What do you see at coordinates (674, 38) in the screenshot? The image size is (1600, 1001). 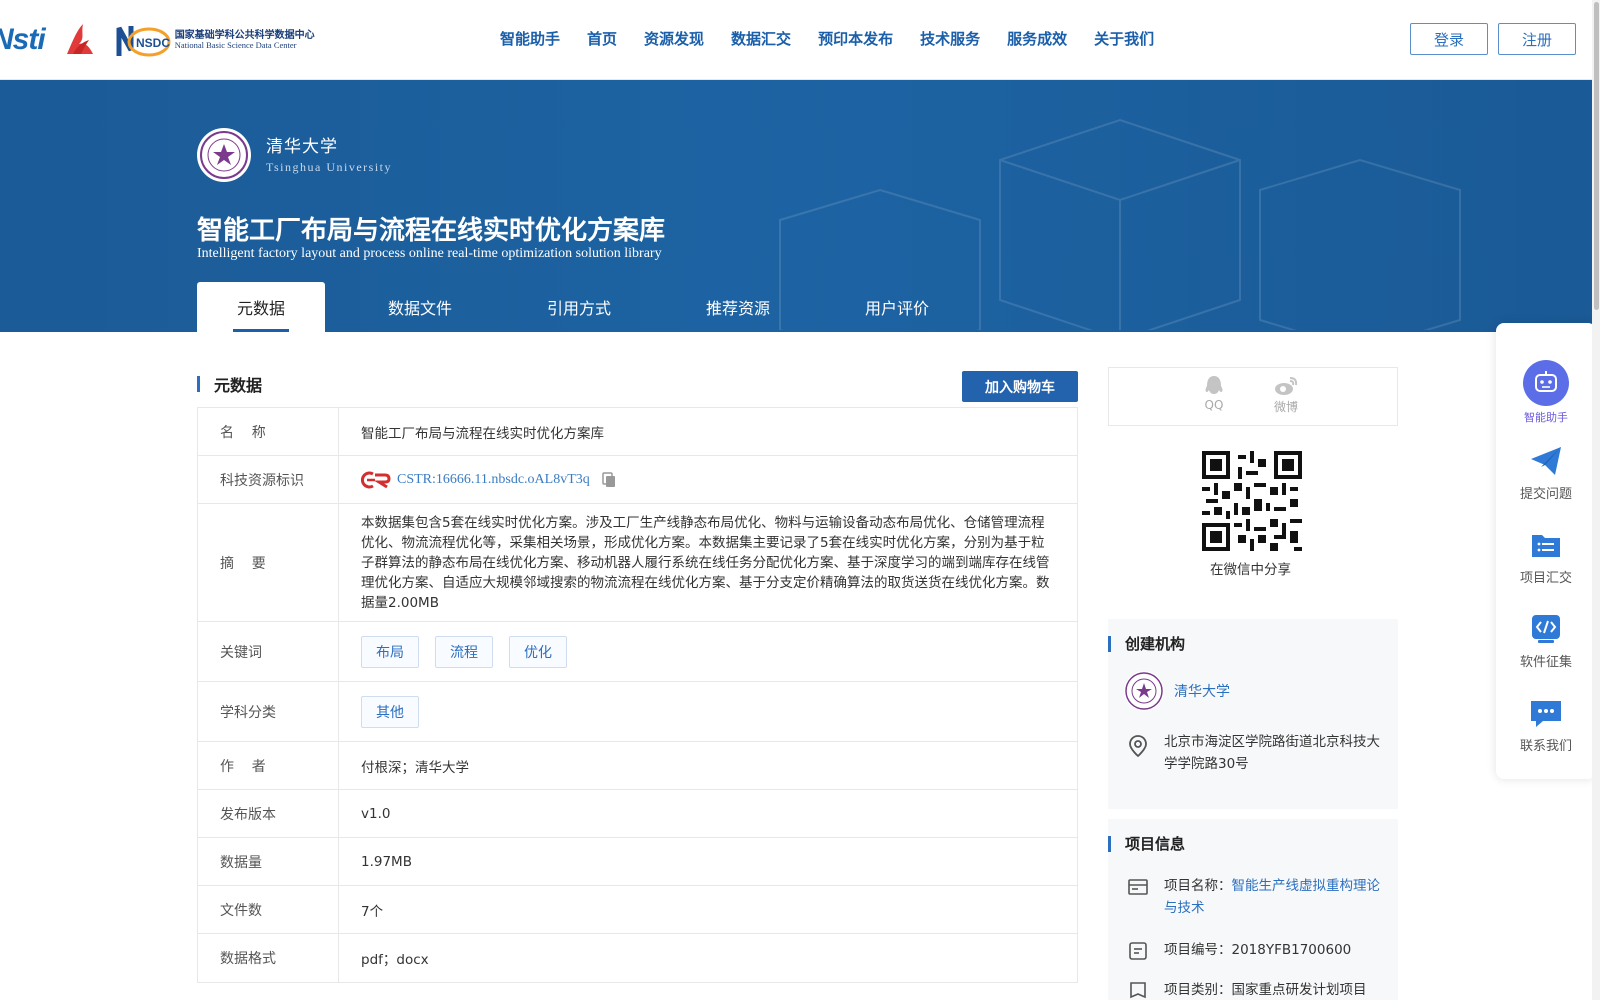 I see `nav-resource-discovery: 资源发现` at bounding box center [674, 38].